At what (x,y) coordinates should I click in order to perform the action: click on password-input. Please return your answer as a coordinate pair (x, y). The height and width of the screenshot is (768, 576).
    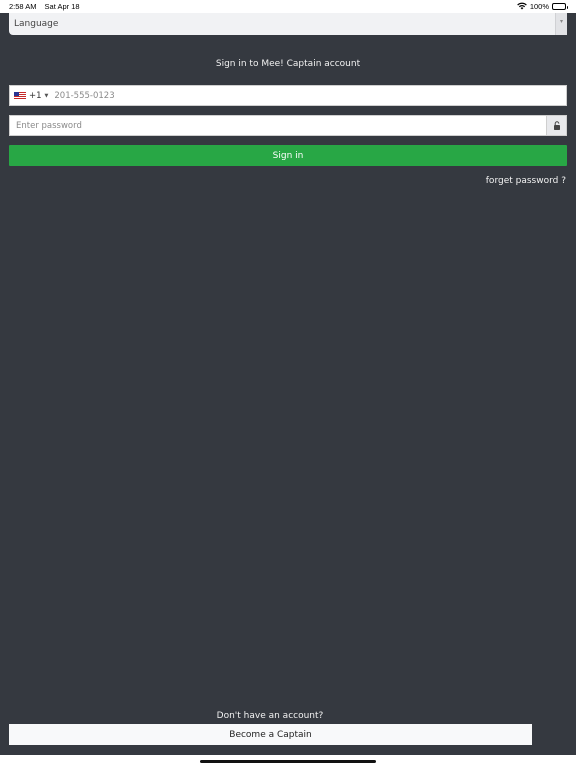
    Looking at the image, I should click on (278, 125).